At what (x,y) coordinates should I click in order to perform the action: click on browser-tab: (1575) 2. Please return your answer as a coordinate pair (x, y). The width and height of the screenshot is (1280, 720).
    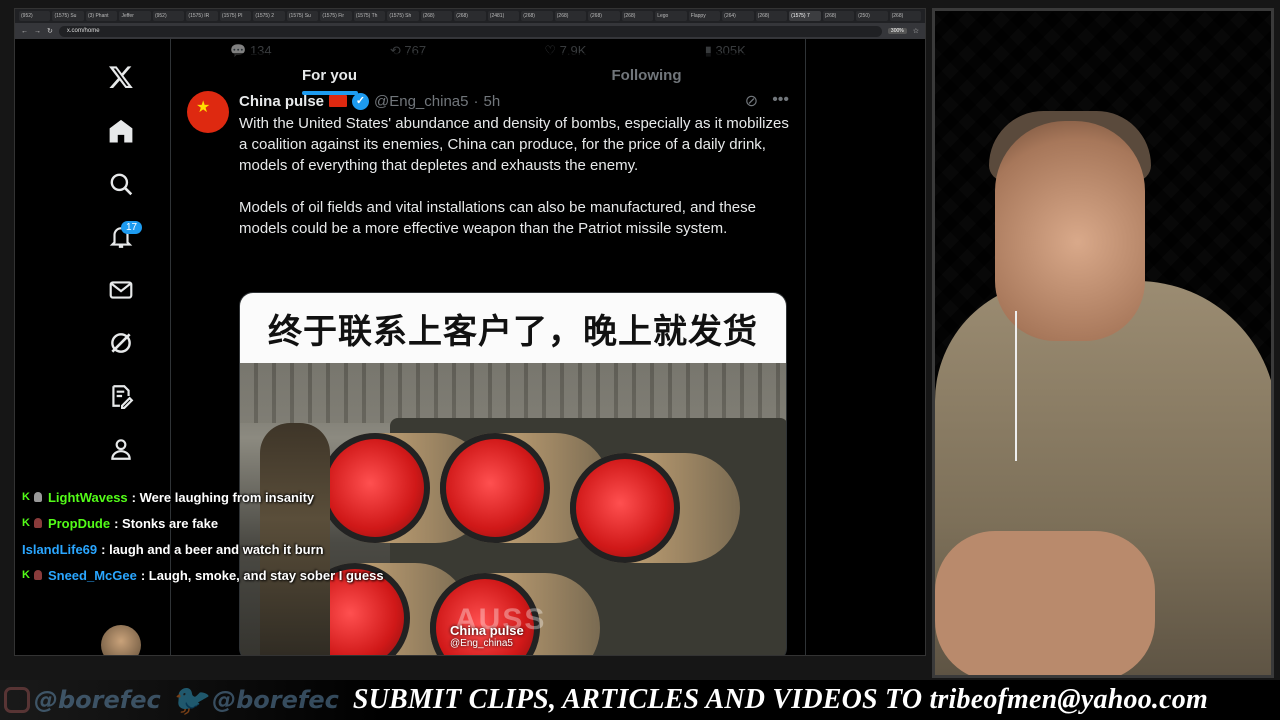
    Looking at the image, I should click on (269, 16).